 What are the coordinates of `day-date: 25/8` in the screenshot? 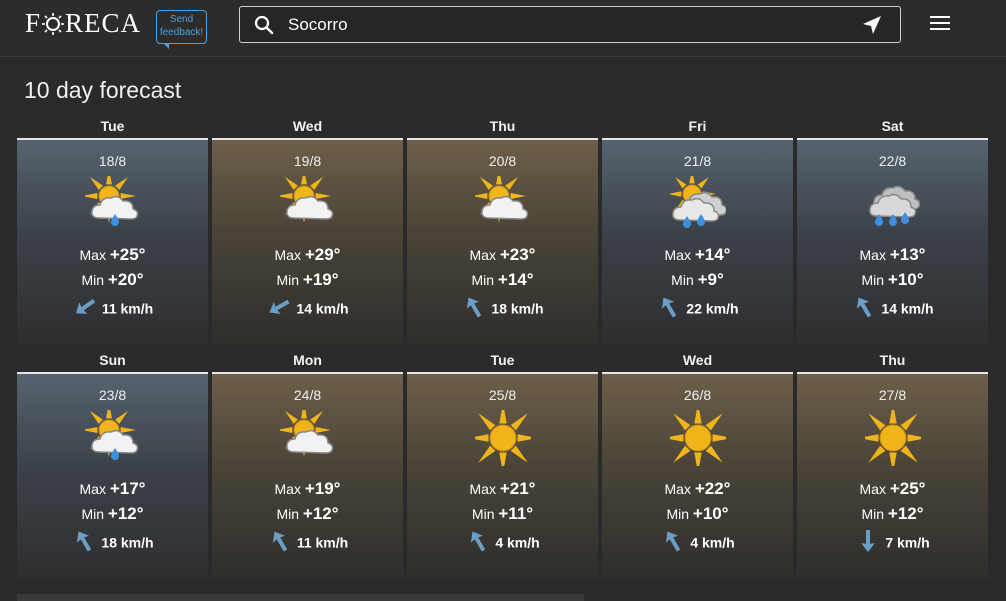 It's located at (502, 395).